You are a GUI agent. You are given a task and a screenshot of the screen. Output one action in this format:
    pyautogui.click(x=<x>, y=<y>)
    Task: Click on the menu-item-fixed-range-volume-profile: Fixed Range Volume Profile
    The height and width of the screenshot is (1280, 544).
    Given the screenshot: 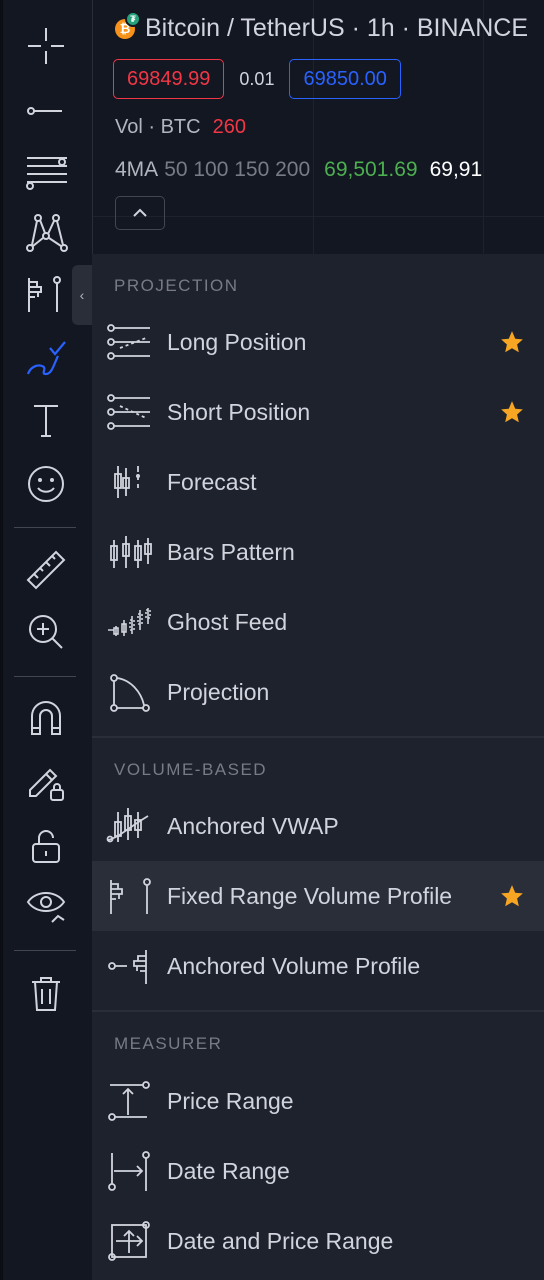 What is the action you would take?
    pyautogui.click(x=318, y=896)
    